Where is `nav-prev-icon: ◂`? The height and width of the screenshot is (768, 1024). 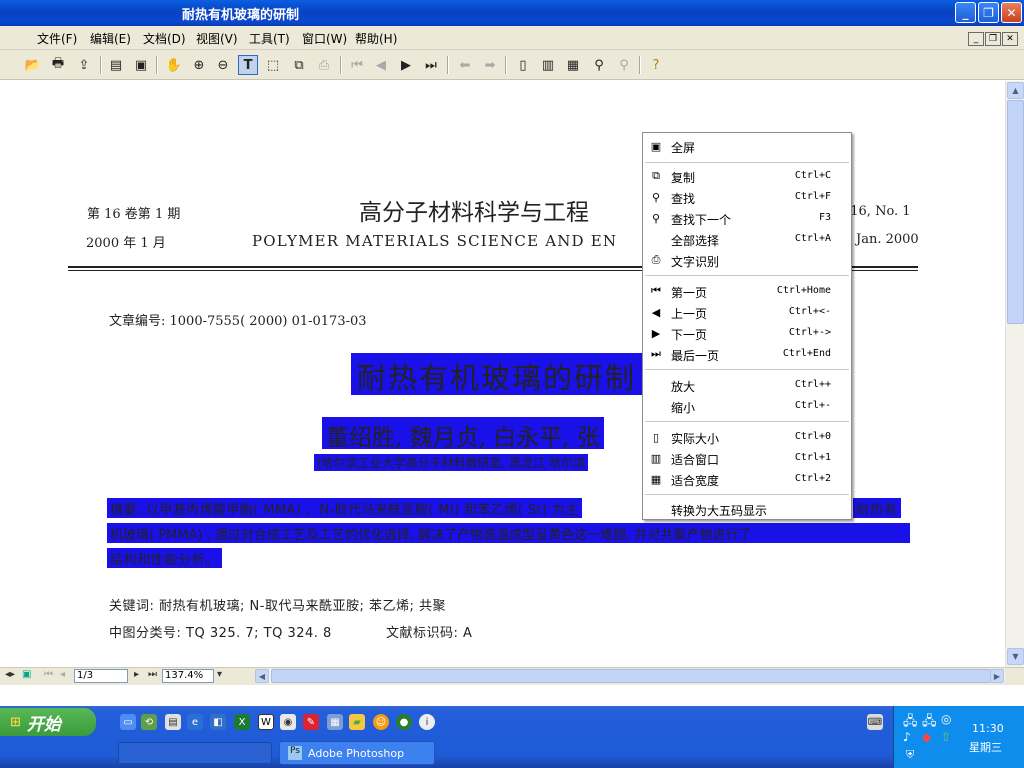 nav-prev-icon: ◂ is located at coordinates (62, 674).